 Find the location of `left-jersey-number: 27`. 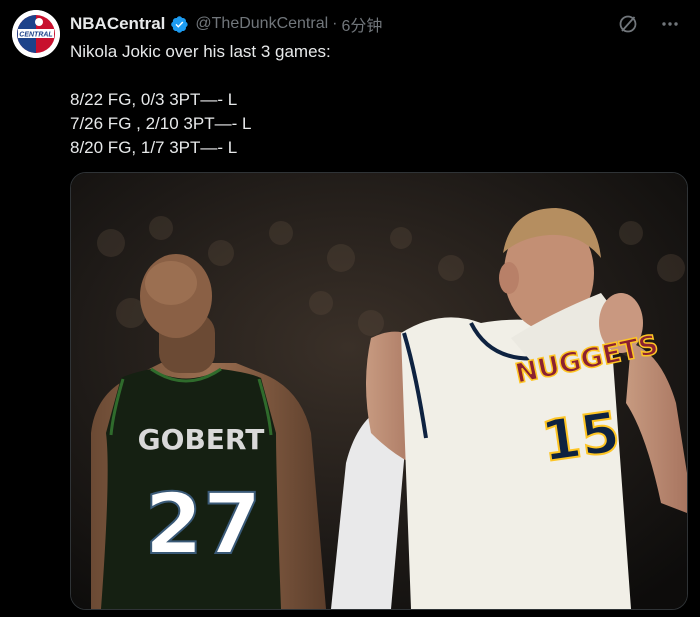

left-jersey-number: 27 is located at coordinates (203, 524).